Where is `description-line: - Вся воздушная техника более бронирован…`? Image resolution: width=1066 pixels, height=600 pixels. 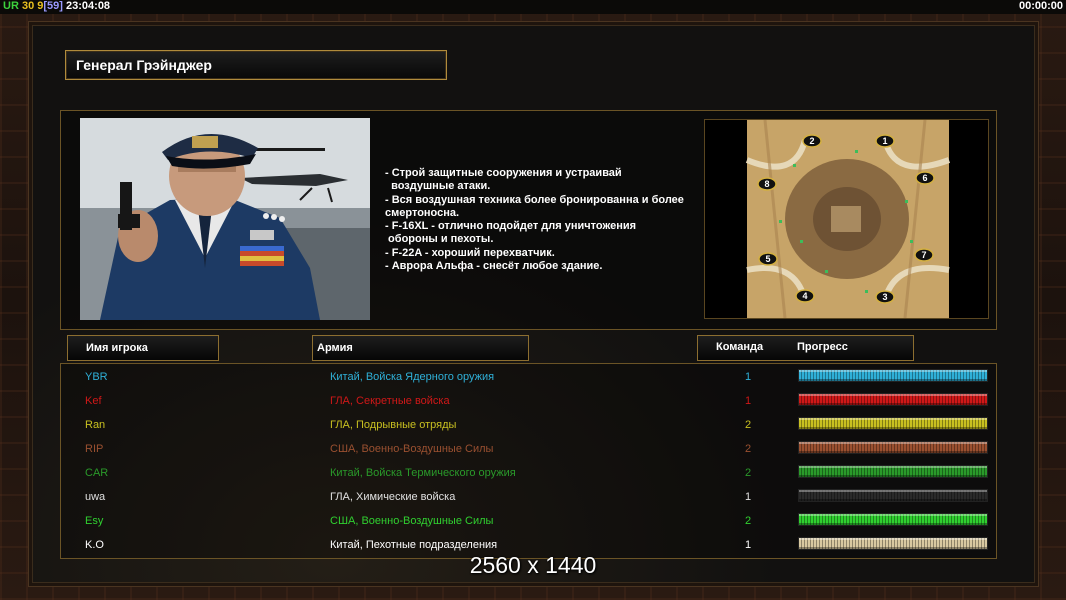 description-line: - Вся воздушная техника более бронирован… is located at coordinates (534, 199).